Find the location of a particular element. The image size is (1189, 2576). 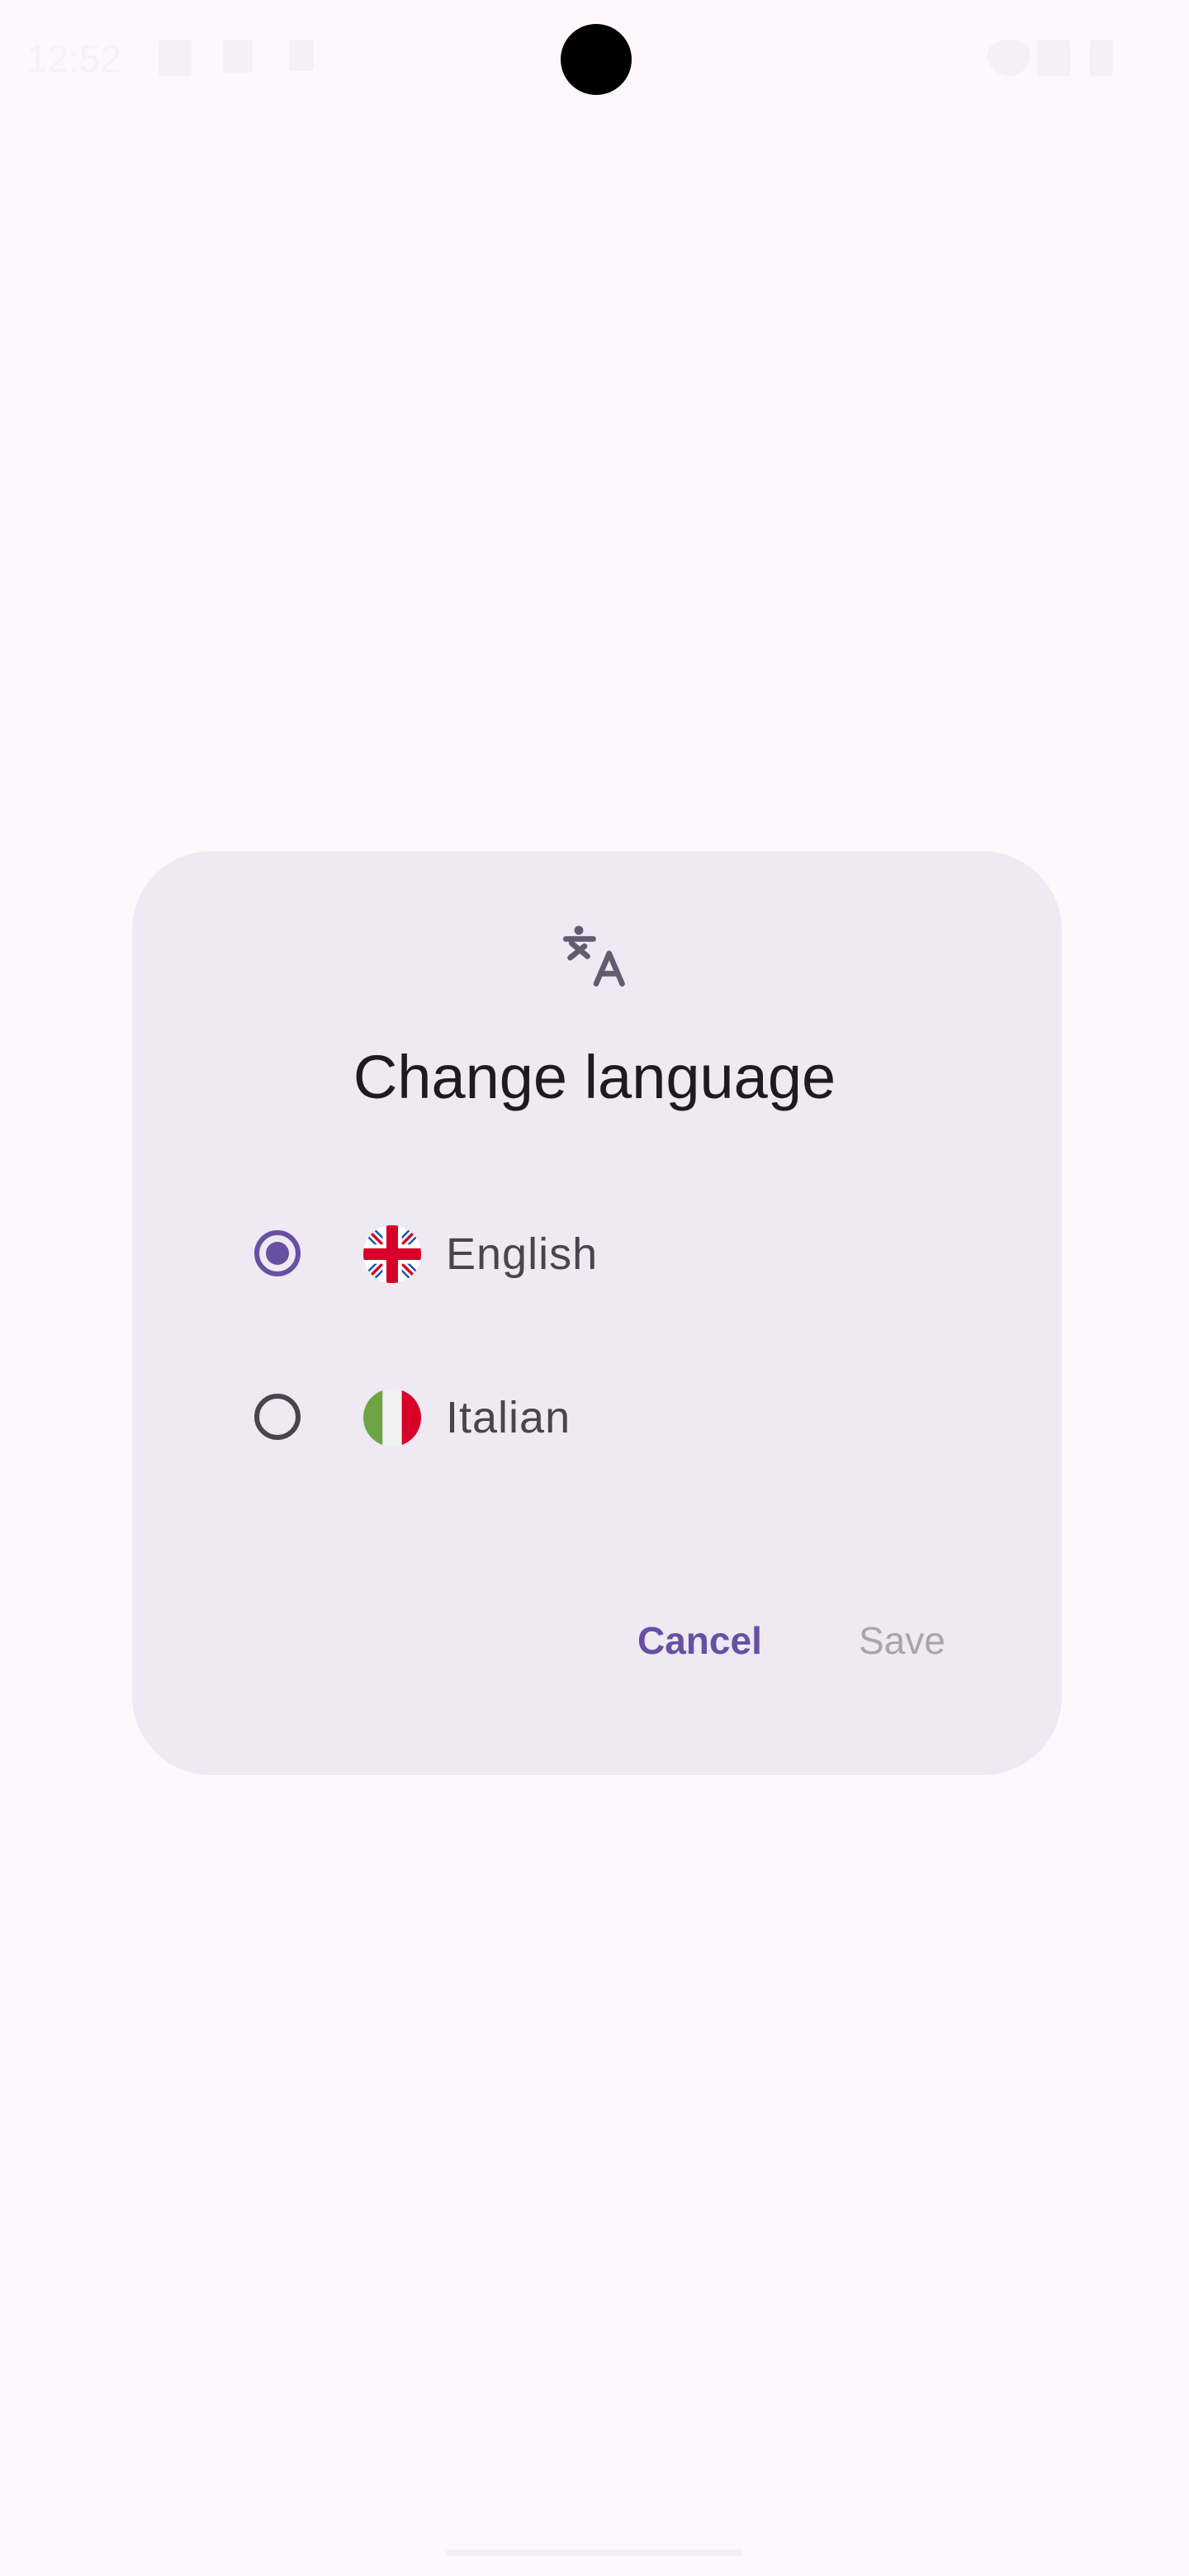

notification-icon is located at coordinates (175, 58).